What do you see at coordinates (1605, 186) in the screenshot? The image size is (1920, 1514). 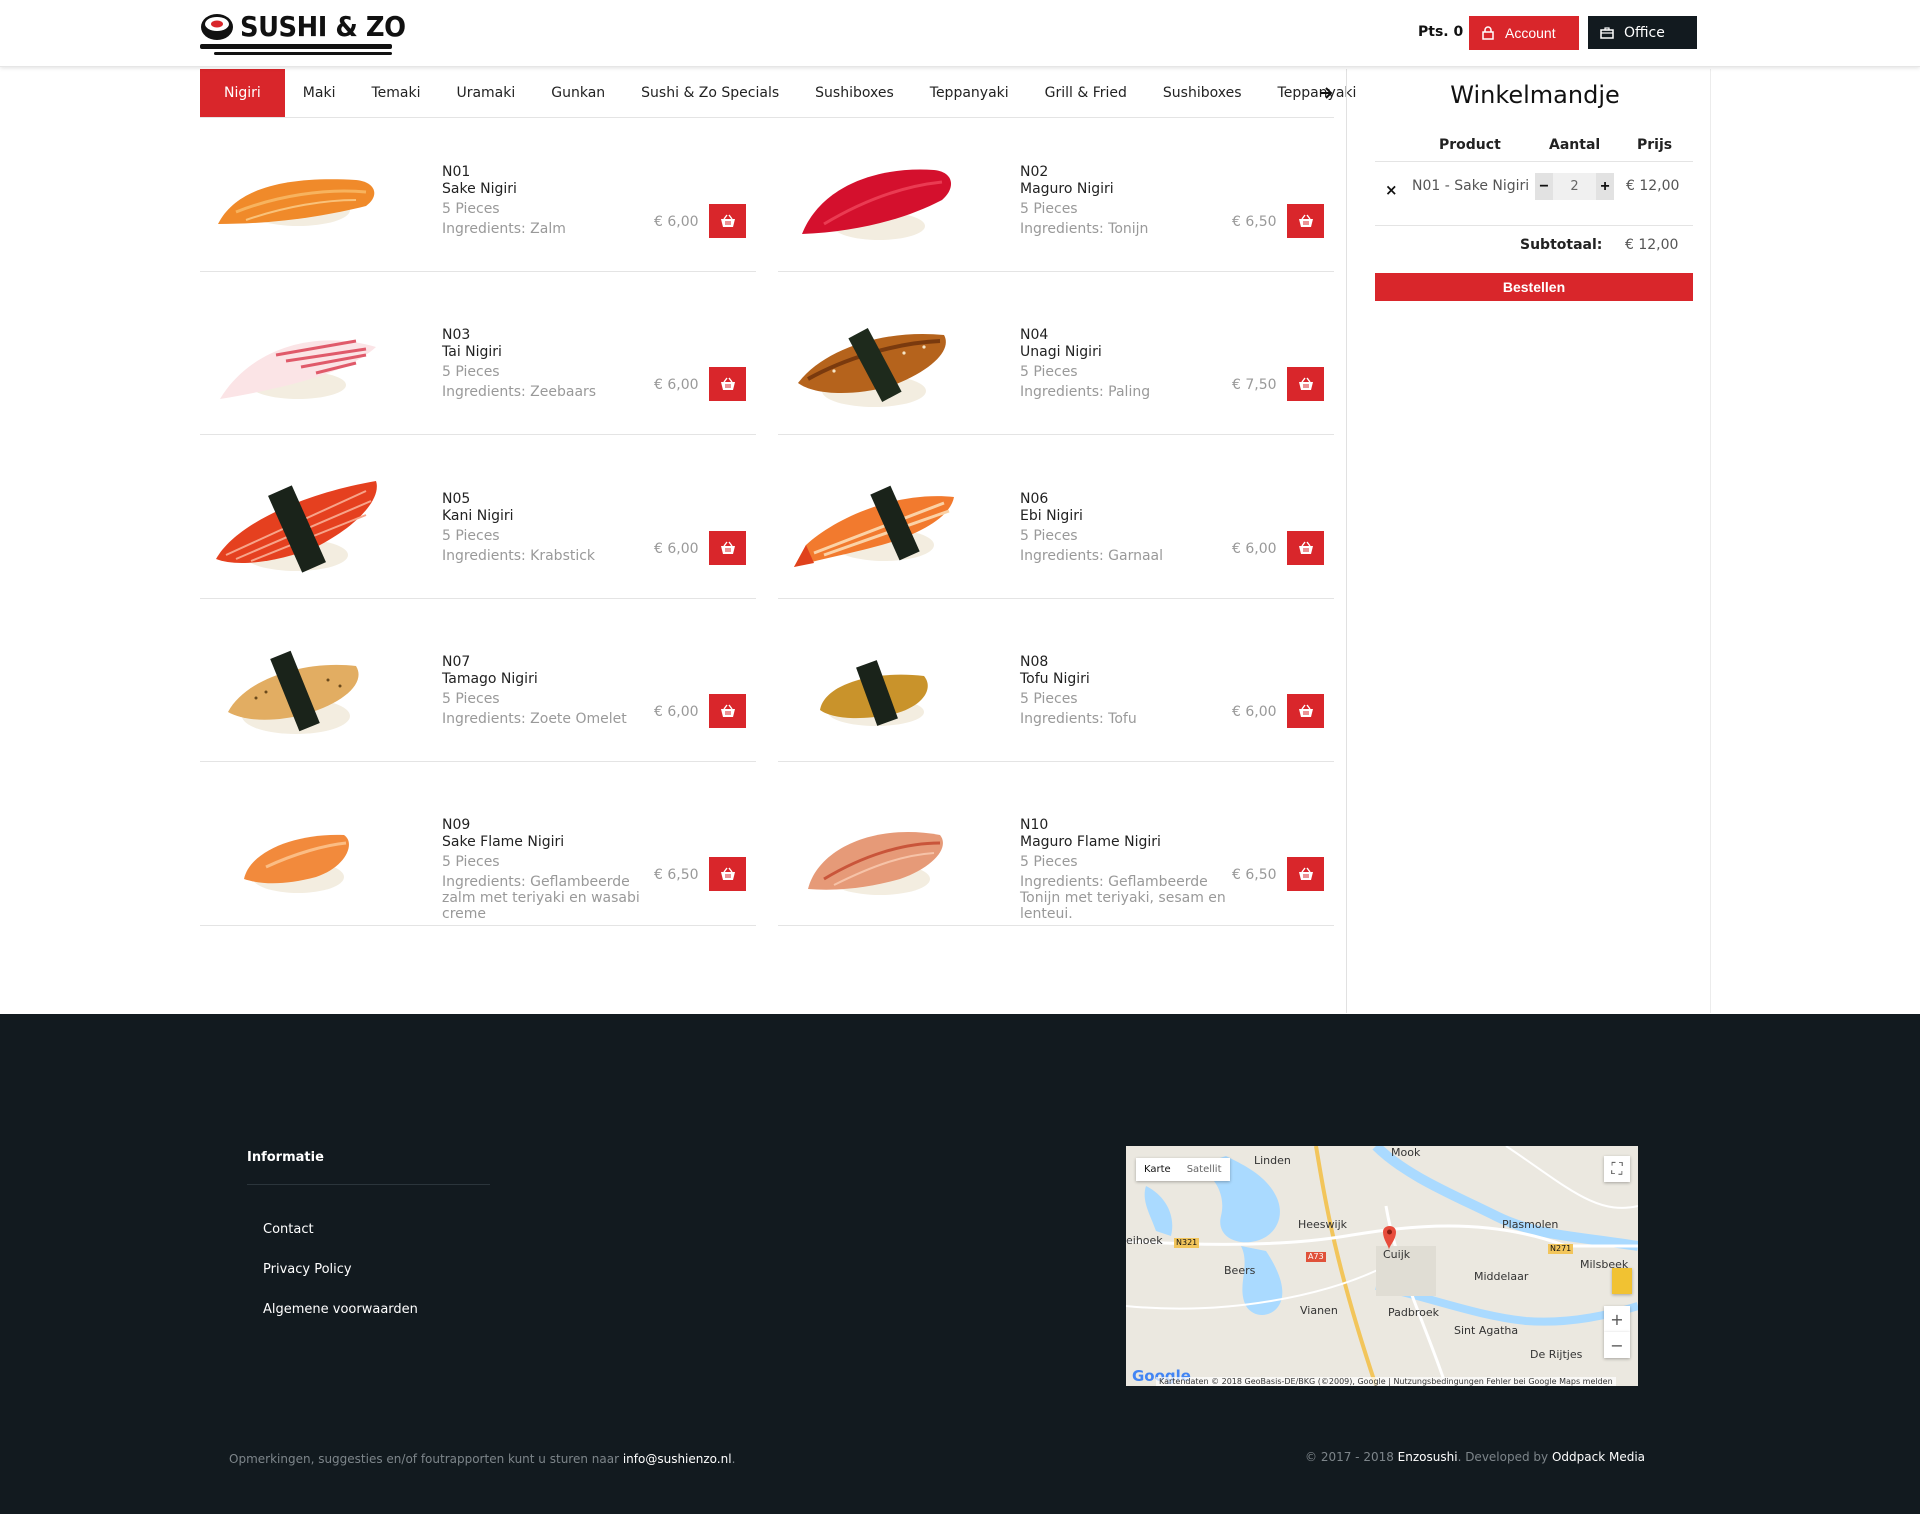 I see `increase-qty-button: +` at bounding box center [1605, 186].